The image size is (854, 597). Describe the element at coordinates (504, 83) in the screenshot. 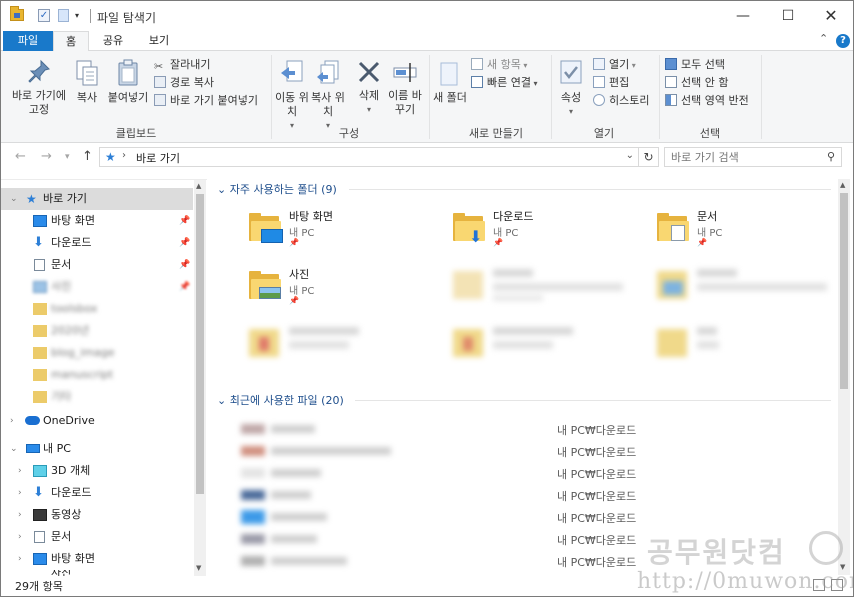

I see `easy-access-button: 빠른 연결 ▾` at that location.